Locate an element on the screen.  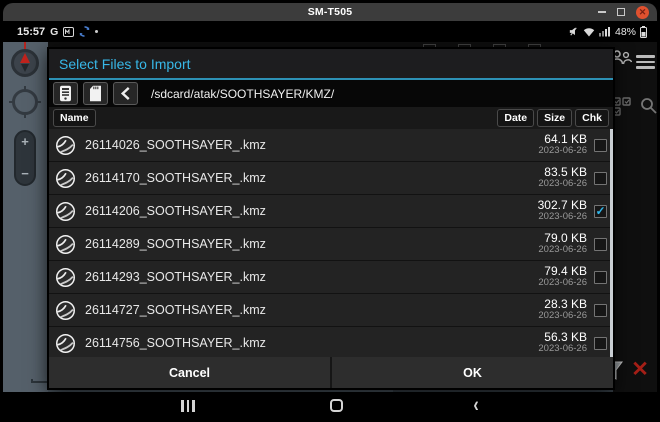
android-nav-bar: ‹ is located at coordinates (330, 405).